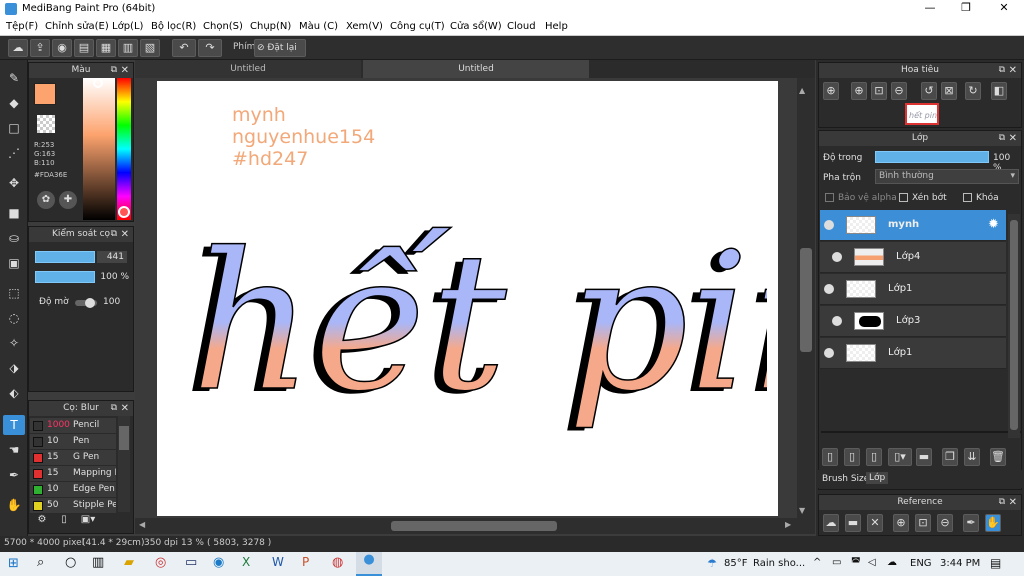  Describe the element at coordinates (913, 289) in the screenshot. I see `layer-row-lop1: Lớp1` at that location.